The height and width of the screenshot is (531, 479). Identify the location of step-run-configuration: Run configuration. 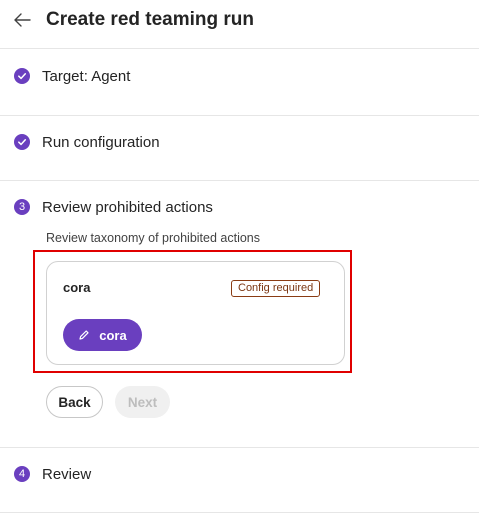
(239, 148).